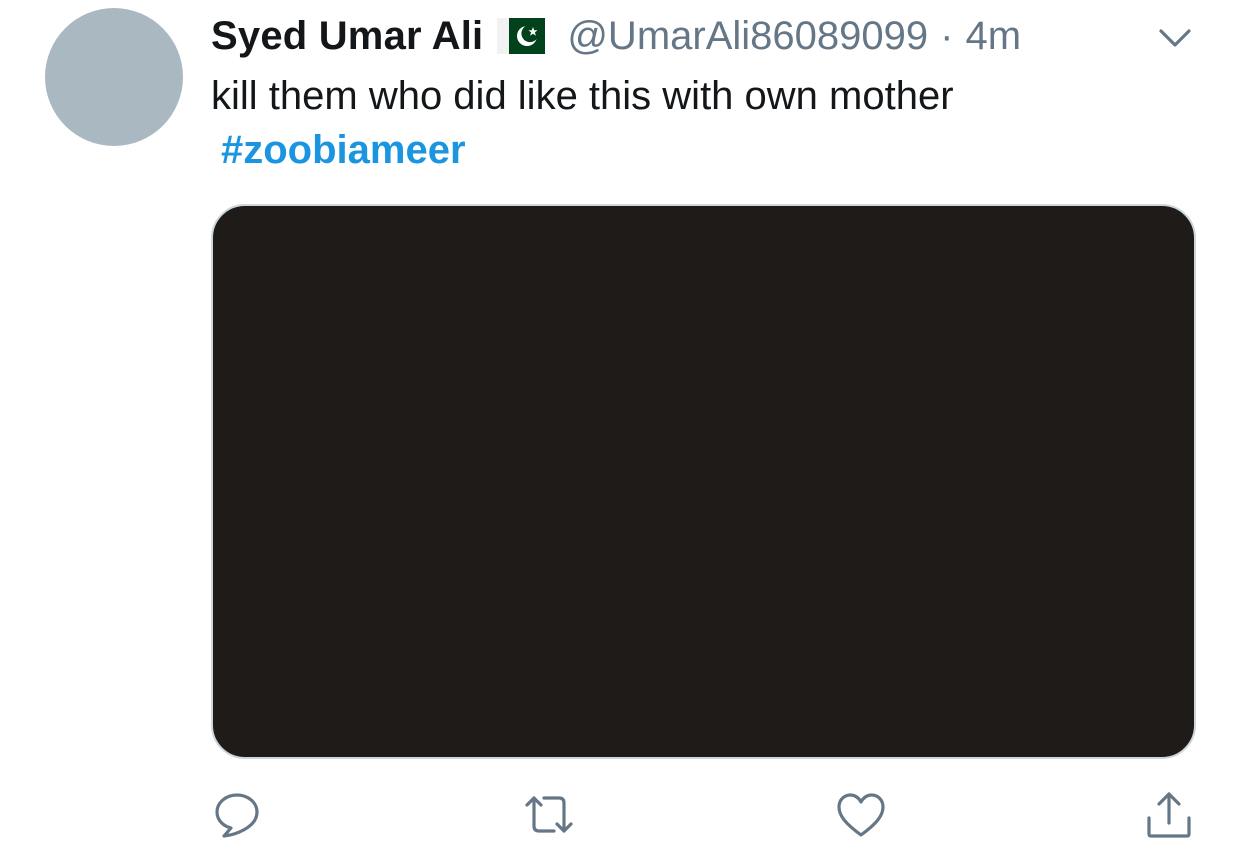 This screenshot has height=852, width=1242. What do you see at coordinates (549, 815) in the screenshot?
I see `retweet-icon` at bounding box center [549, 815].